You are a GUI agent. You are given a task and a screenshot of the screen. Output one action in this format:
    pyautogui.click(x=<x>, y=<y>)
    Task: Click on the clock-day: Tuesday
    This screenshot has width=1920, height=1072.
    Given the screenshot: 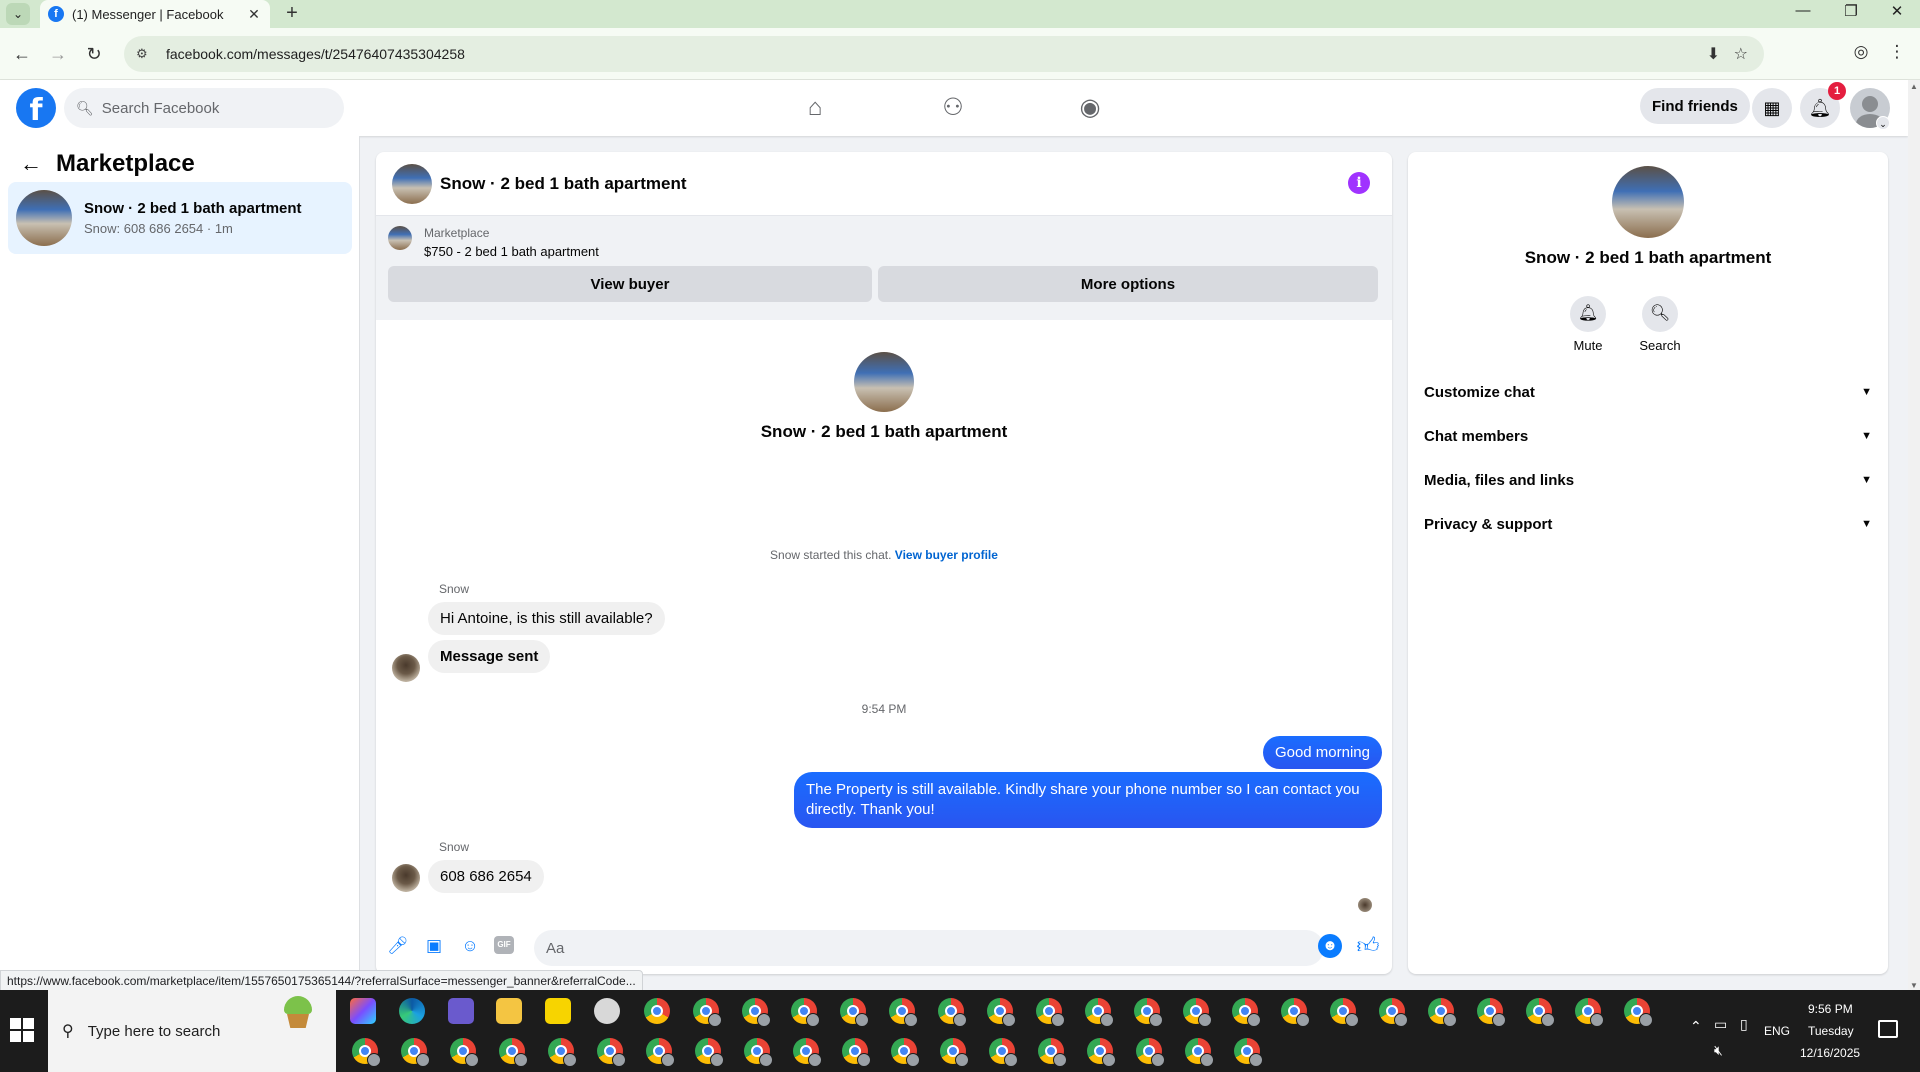 What is the action you would take?
    pyautogui.click(x=1831, y=1031)
    